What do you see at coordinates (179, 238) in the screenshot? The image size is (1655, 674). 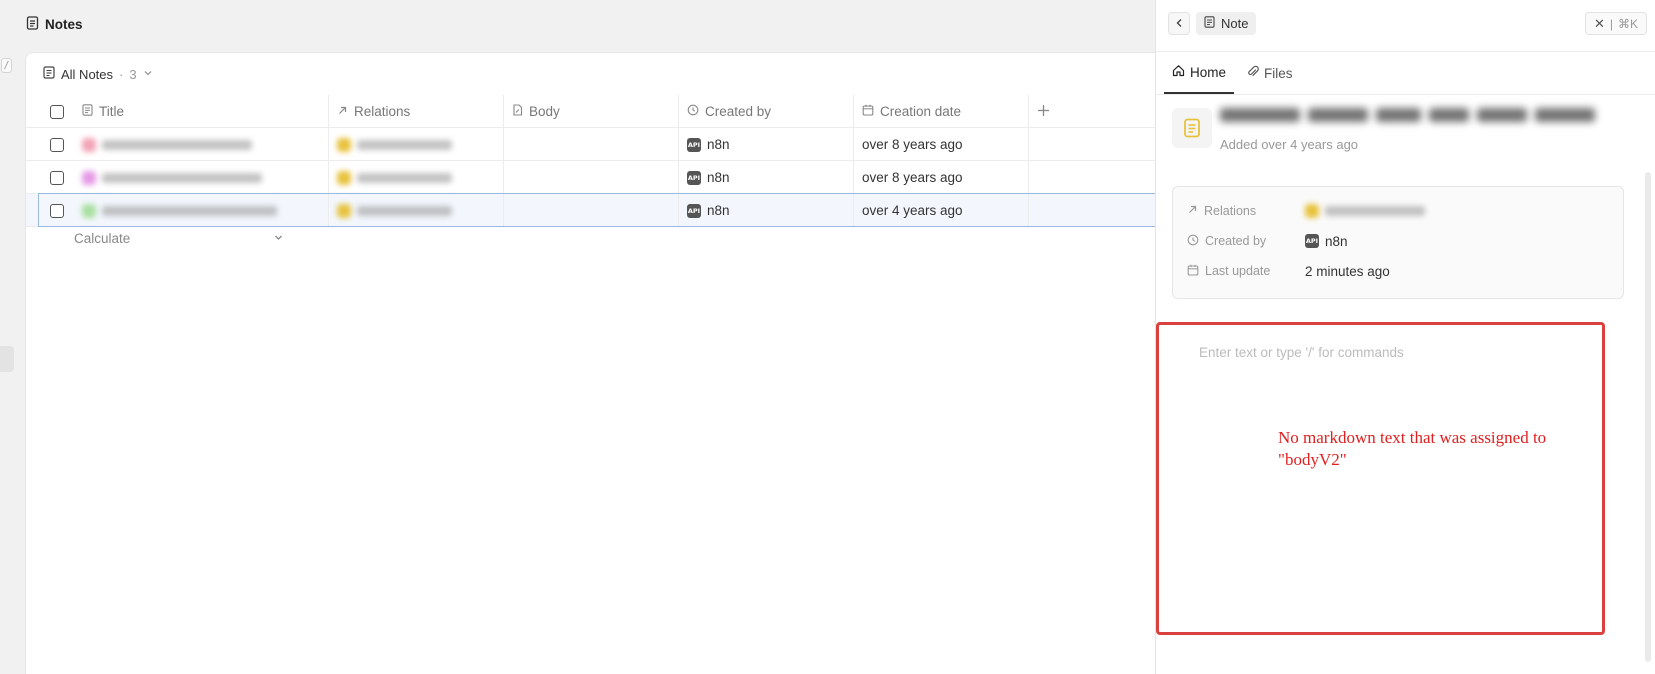 I see `calculate-dropdown: Calculate` at bounding box center [179, 238].